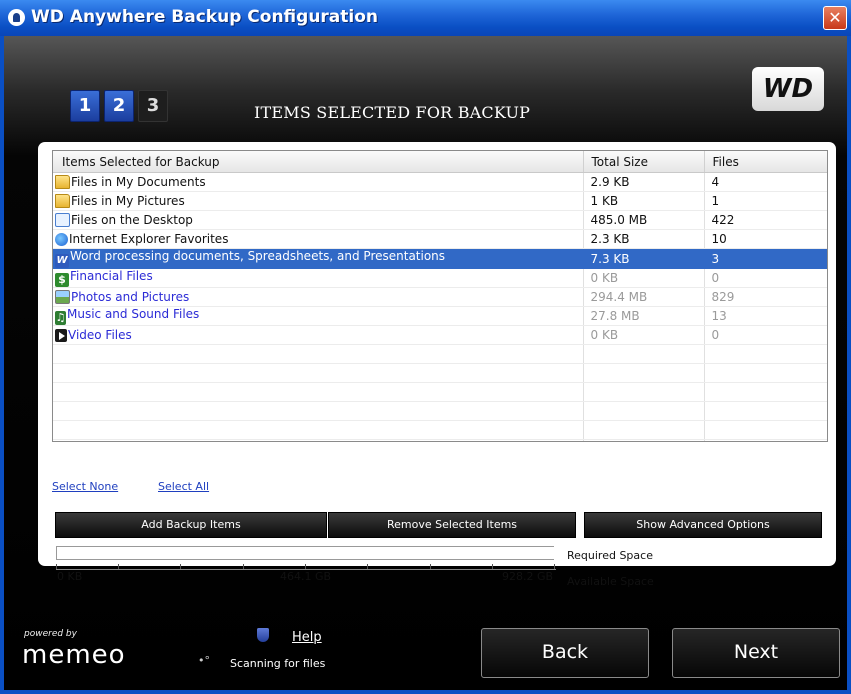 Image resolution: width=851 pixels, height=694 pixels. I want to click on pictures-folder-icon, so click(62, 201).